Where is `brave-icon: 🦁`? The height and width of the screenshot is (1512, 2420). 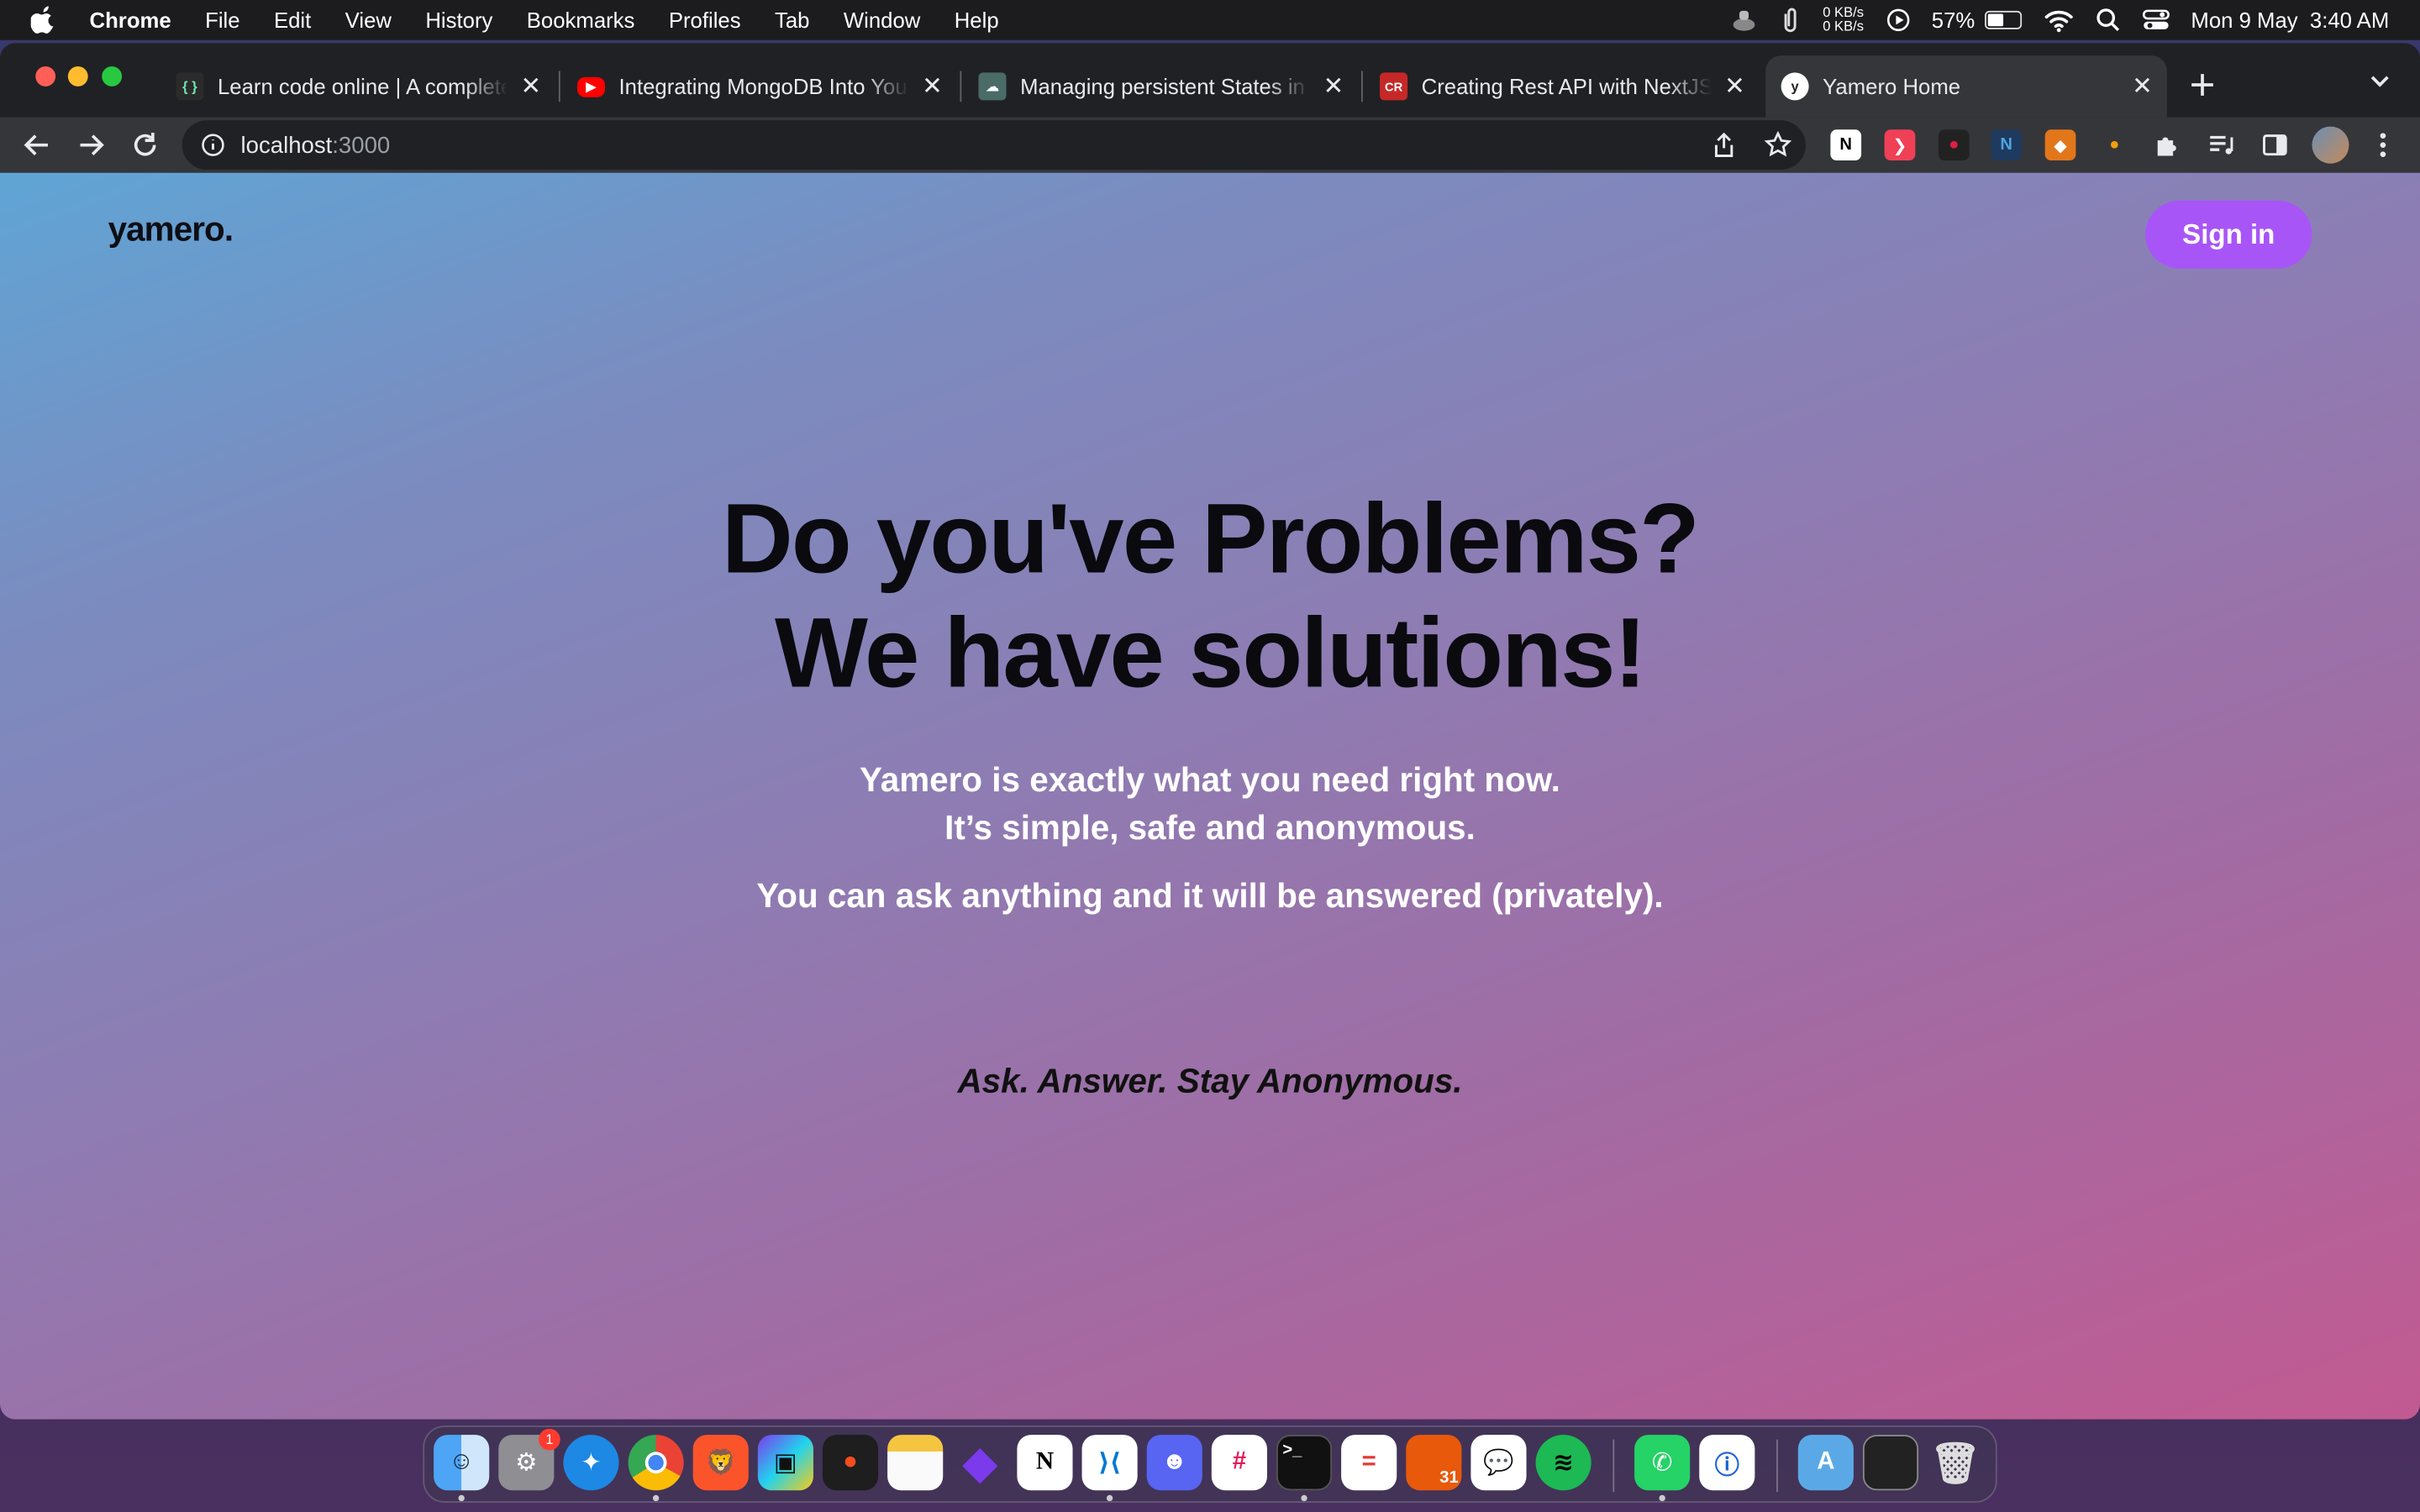 brave-icon: 🦁 is located at coordinates (720, 1463).